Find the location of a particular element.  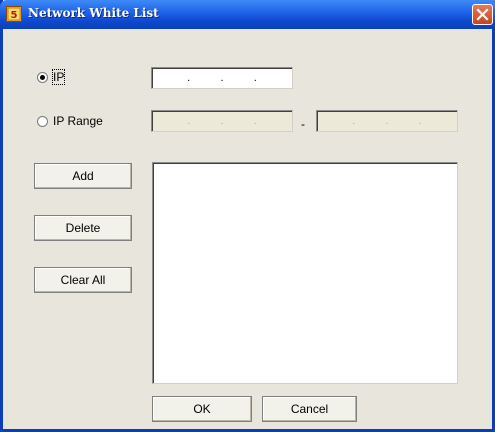

ip-radio-label: IP is located at coordinates (58, 77).